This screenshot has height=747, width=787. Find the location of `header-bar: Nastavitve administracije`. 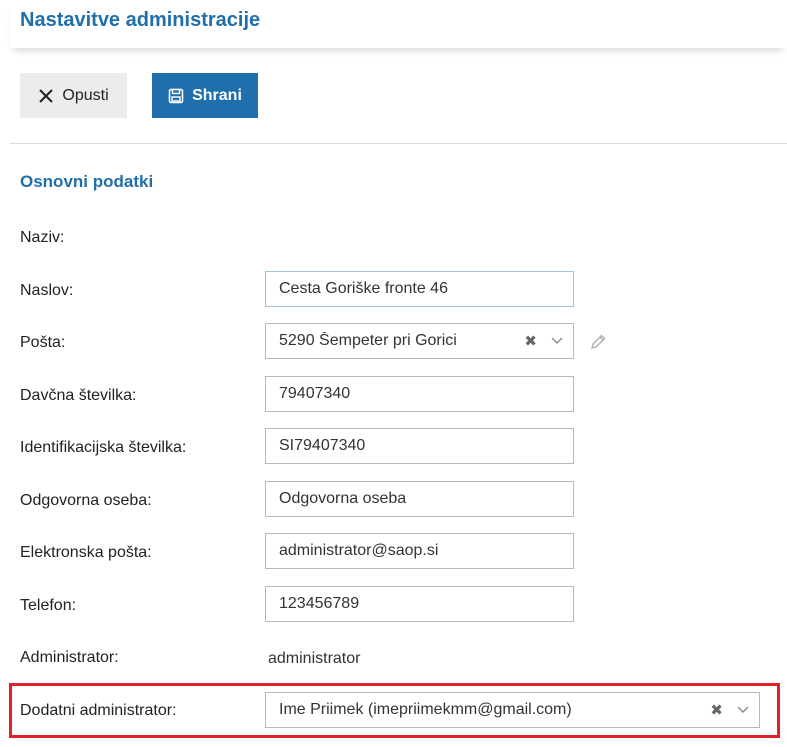

header-bar: Nastavitve administracije is located at coordinates (398, 24).